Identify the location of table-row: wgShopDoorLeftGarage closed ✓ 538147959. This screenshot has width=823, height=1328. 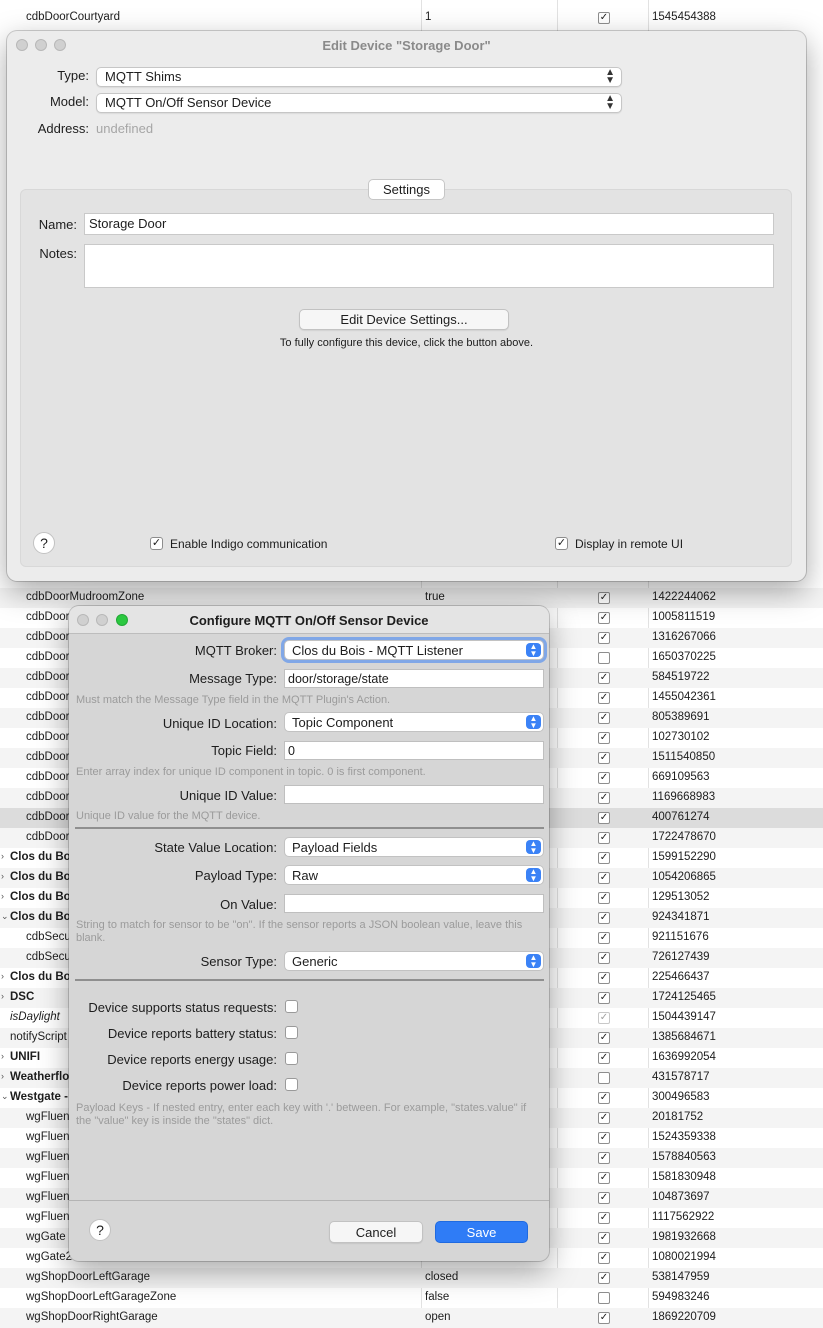
(411, 1278).